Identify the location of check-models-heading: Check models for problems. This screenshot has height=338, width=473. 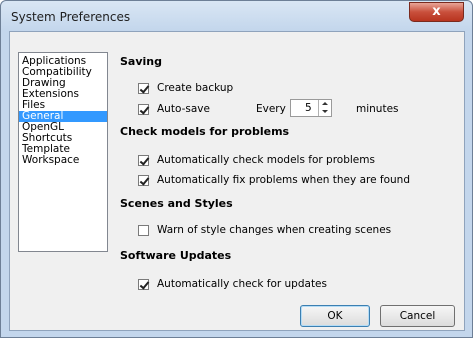
(205, 131).